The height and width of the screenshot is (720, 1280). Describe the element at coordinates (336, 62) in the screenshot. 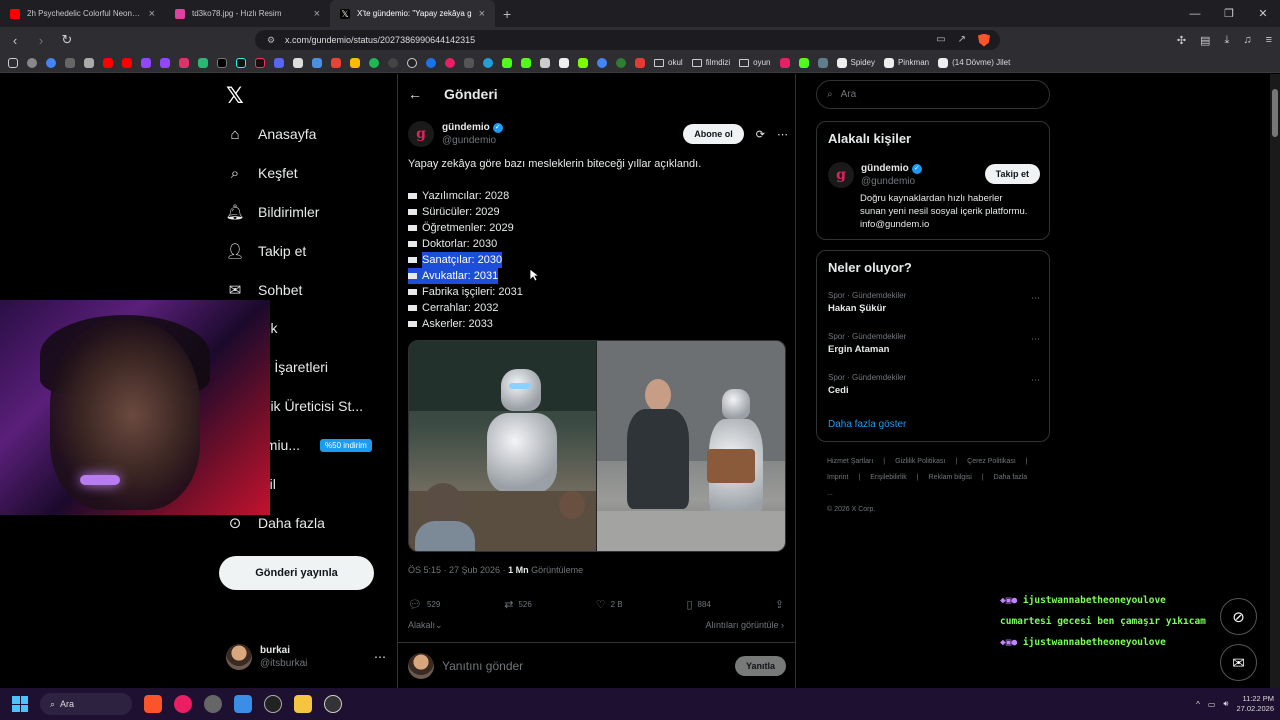

I see `gmail-icon` at that location.